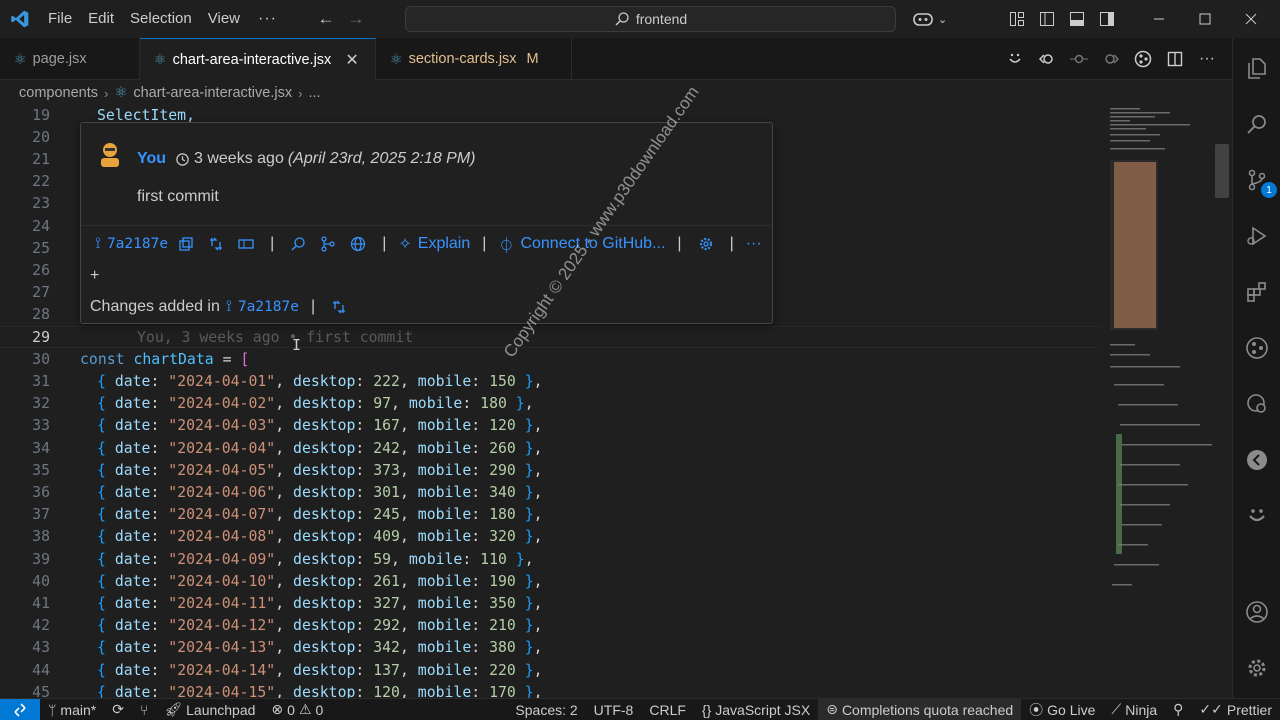 This screenshot has height=720, width=1280. Describe the element at coordinates (1079, 59) in the screenshot. I see `git-commit-icon` at that location.